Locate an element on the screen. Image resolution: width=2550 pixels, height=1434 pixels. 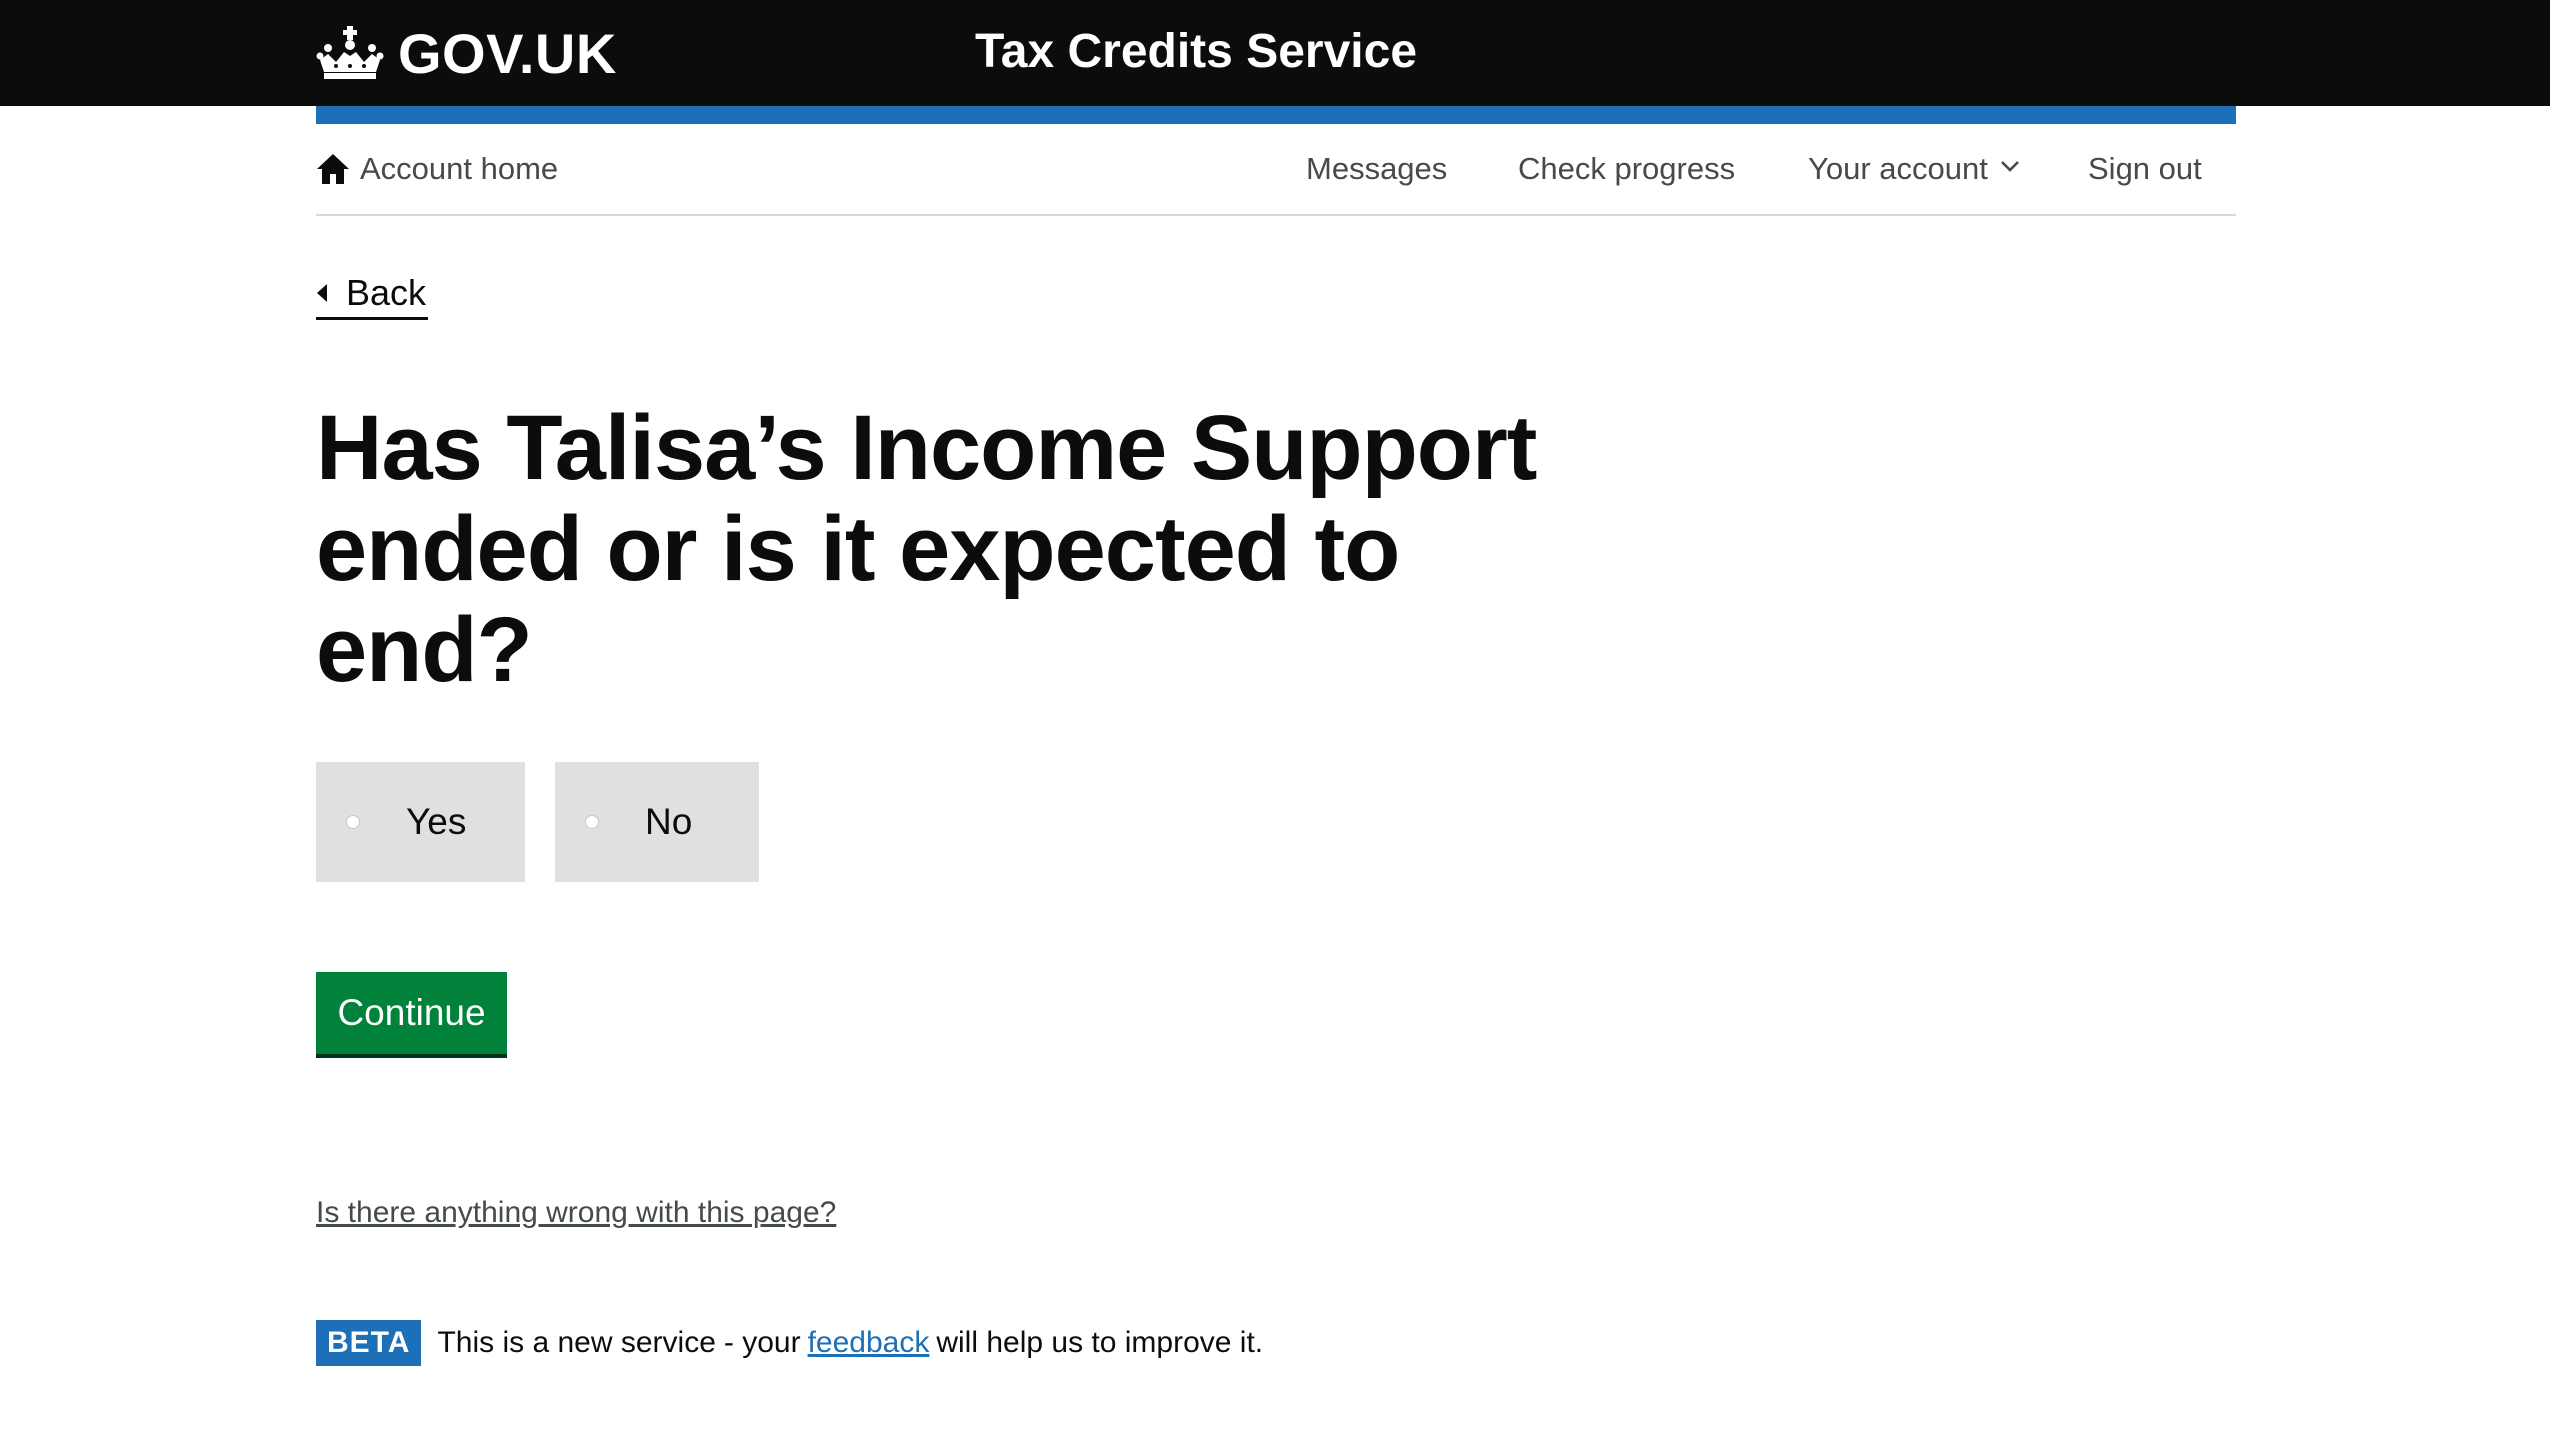
beta-banner-text: This is a new service is located at coordinates (576, 1342).